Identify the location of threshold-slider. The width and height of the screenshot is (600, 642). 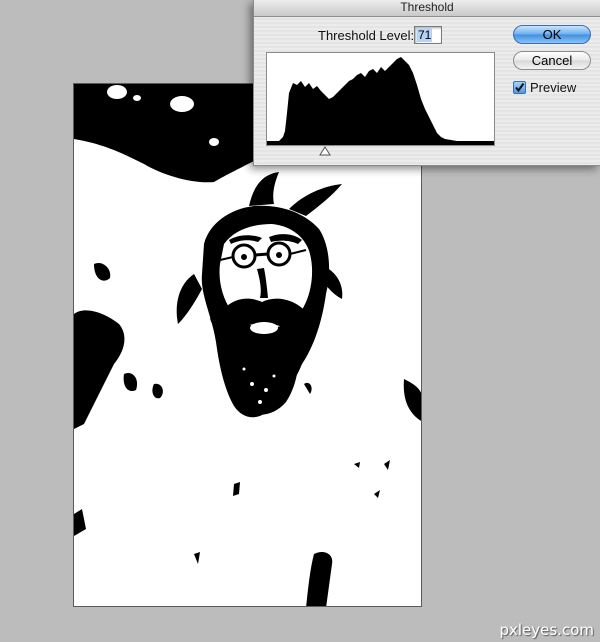
(380, 152).